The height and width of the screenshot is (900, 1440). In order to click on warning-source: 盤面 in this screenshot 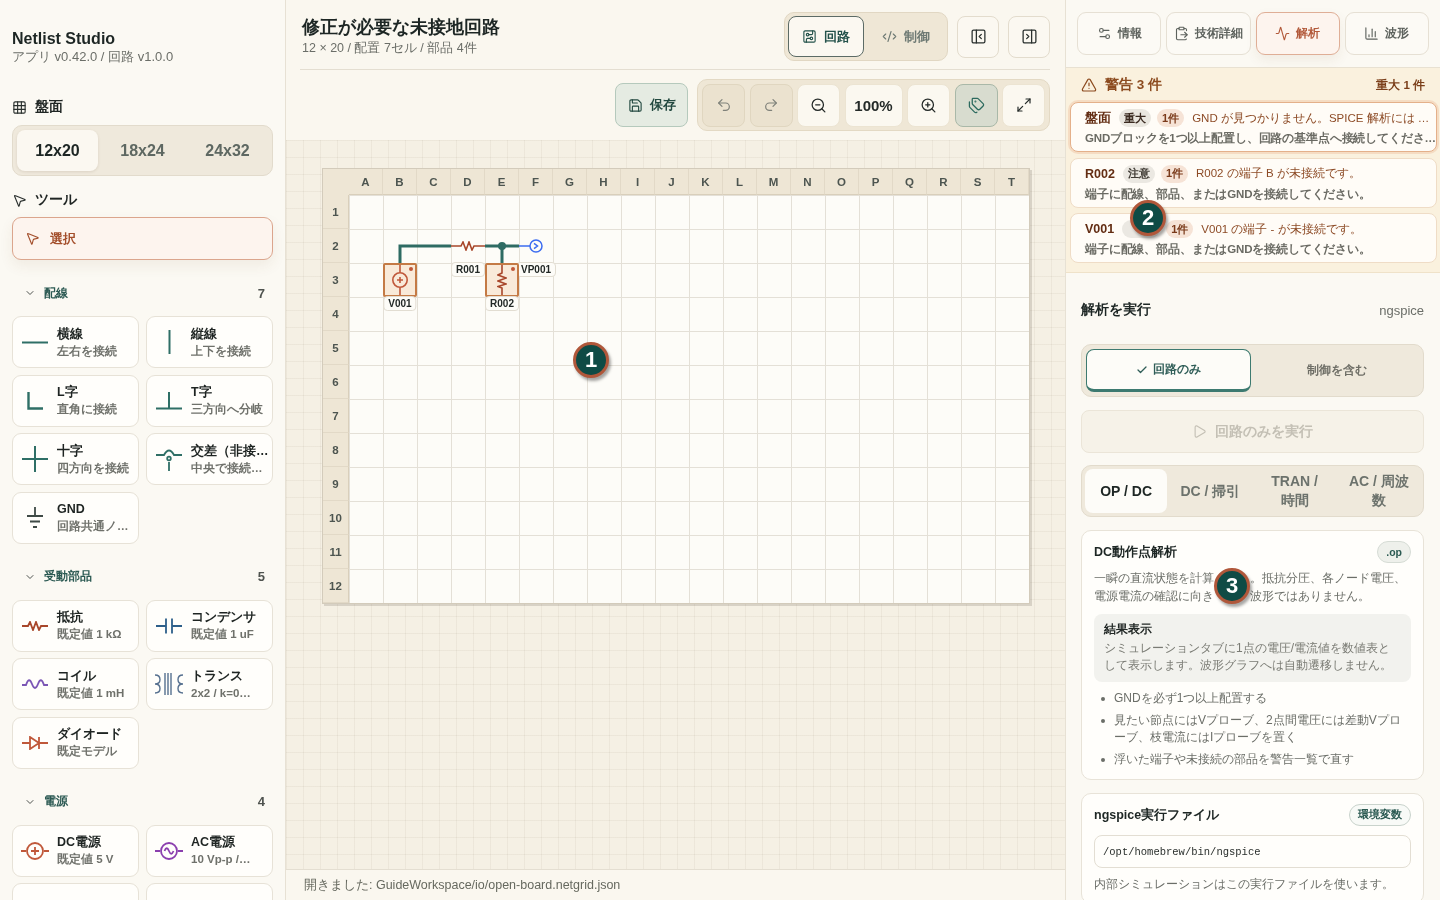, I will do `click(1098, 118)`.